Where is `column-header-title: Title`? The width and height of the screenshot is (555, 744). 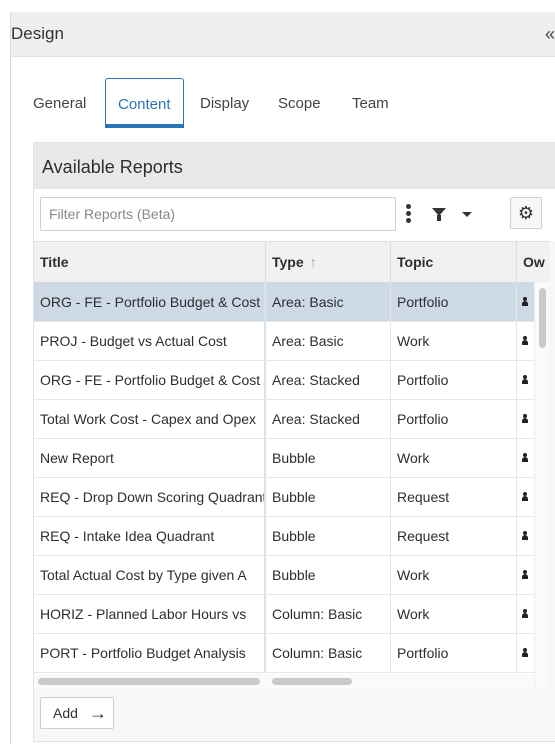
column-header-title: Title is located at coordinates (150, 262).